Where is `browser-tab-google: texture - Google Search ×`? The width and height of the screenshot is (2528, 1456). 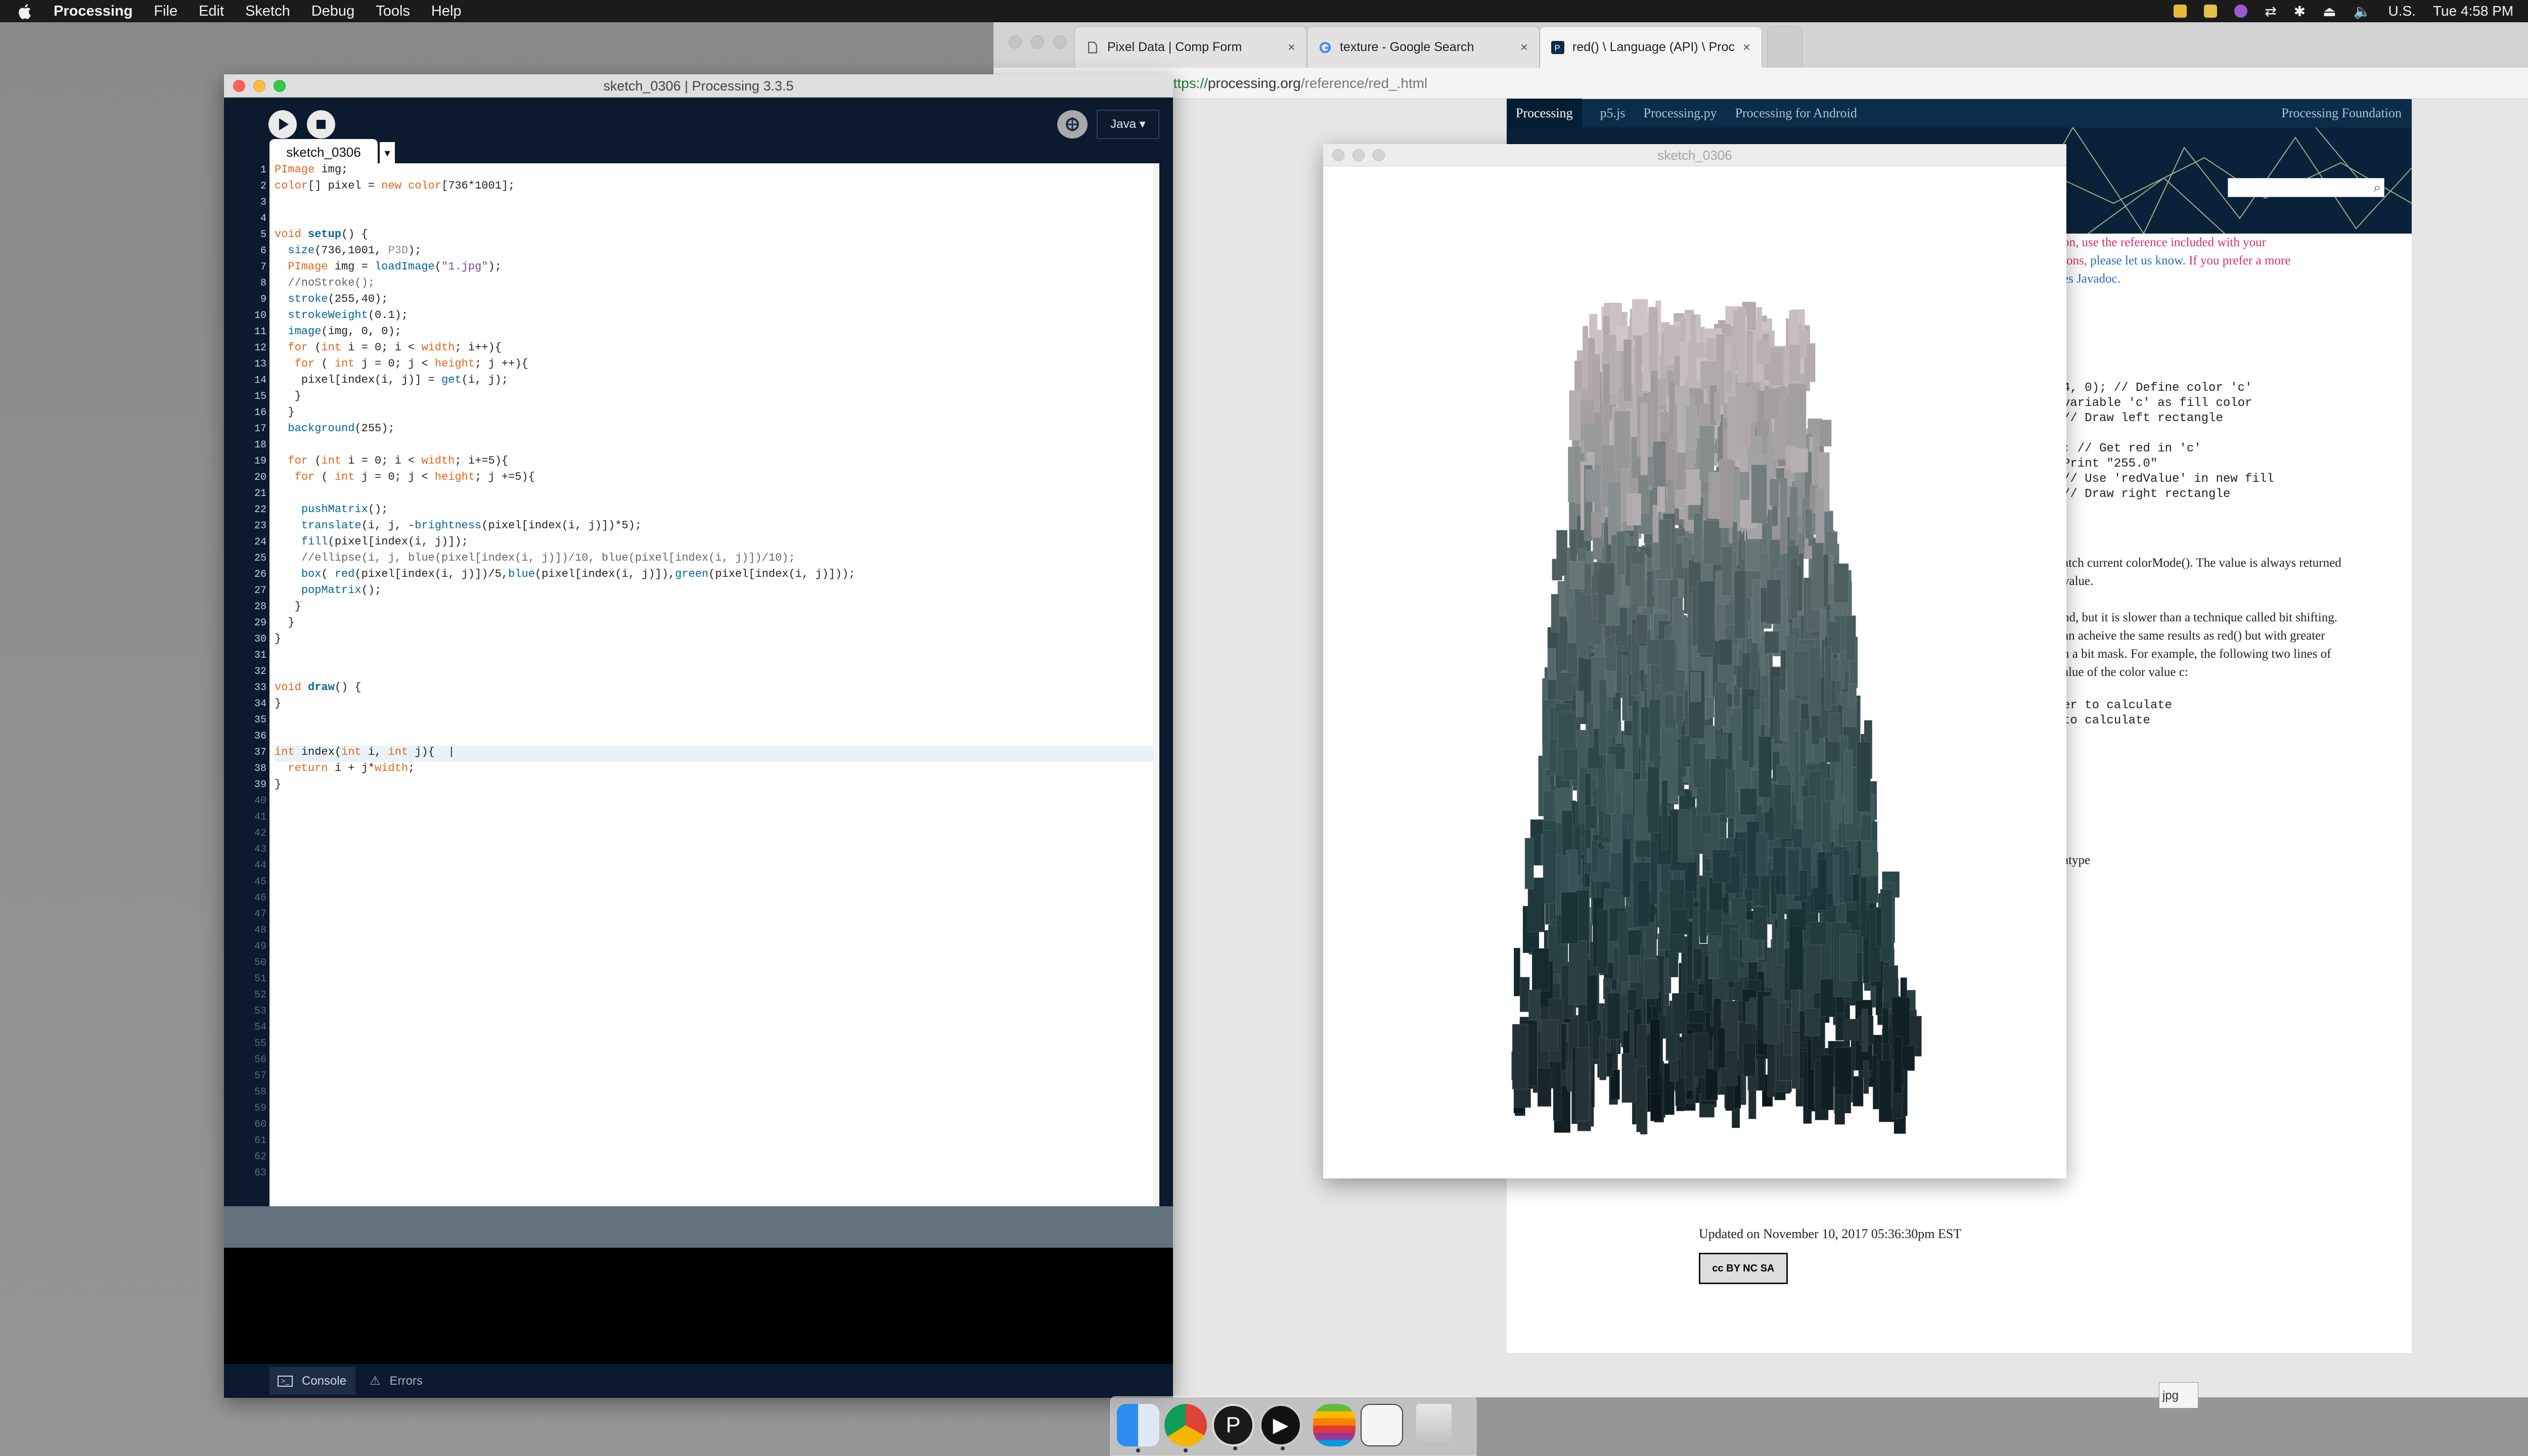
browser-tab-google: texture - Google Search × is located at coordinates (1424, 47).